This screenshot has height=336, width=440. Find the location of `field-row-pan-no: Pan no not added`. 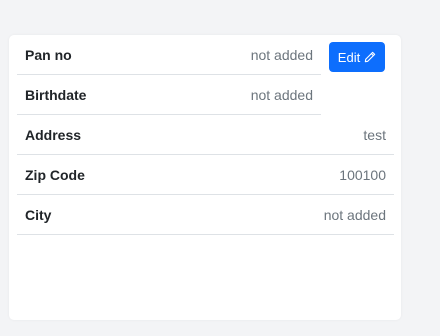

field-row-pan-no: Pan no not added is located at coordinates (169, 55).